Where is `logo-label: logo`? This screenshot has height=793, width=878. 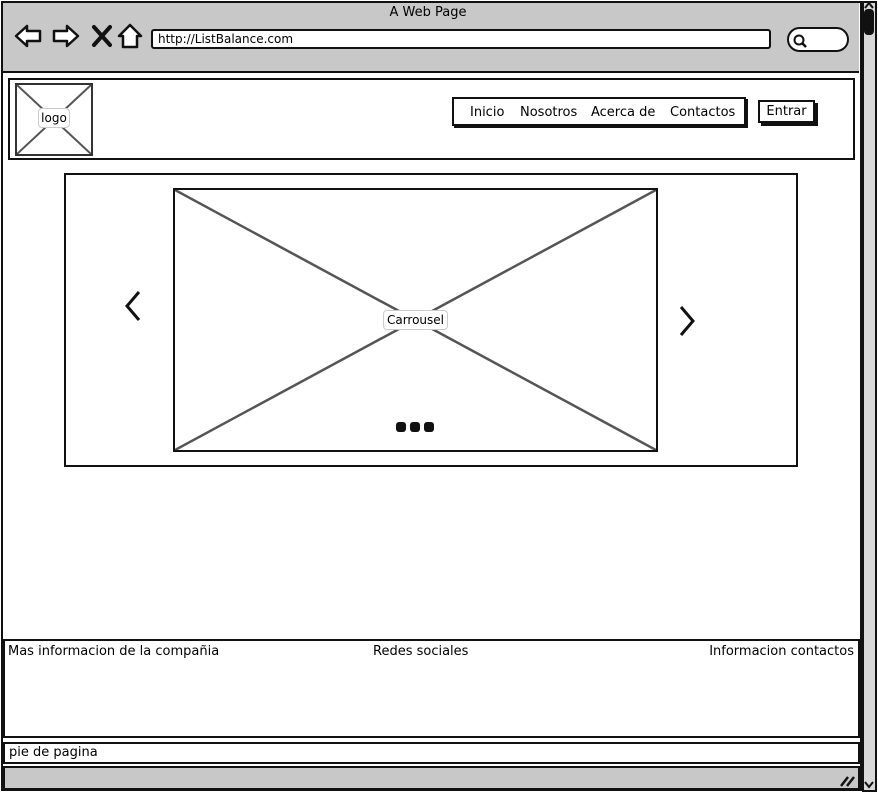
logo-label: logo is located at coordinates (54, 118).